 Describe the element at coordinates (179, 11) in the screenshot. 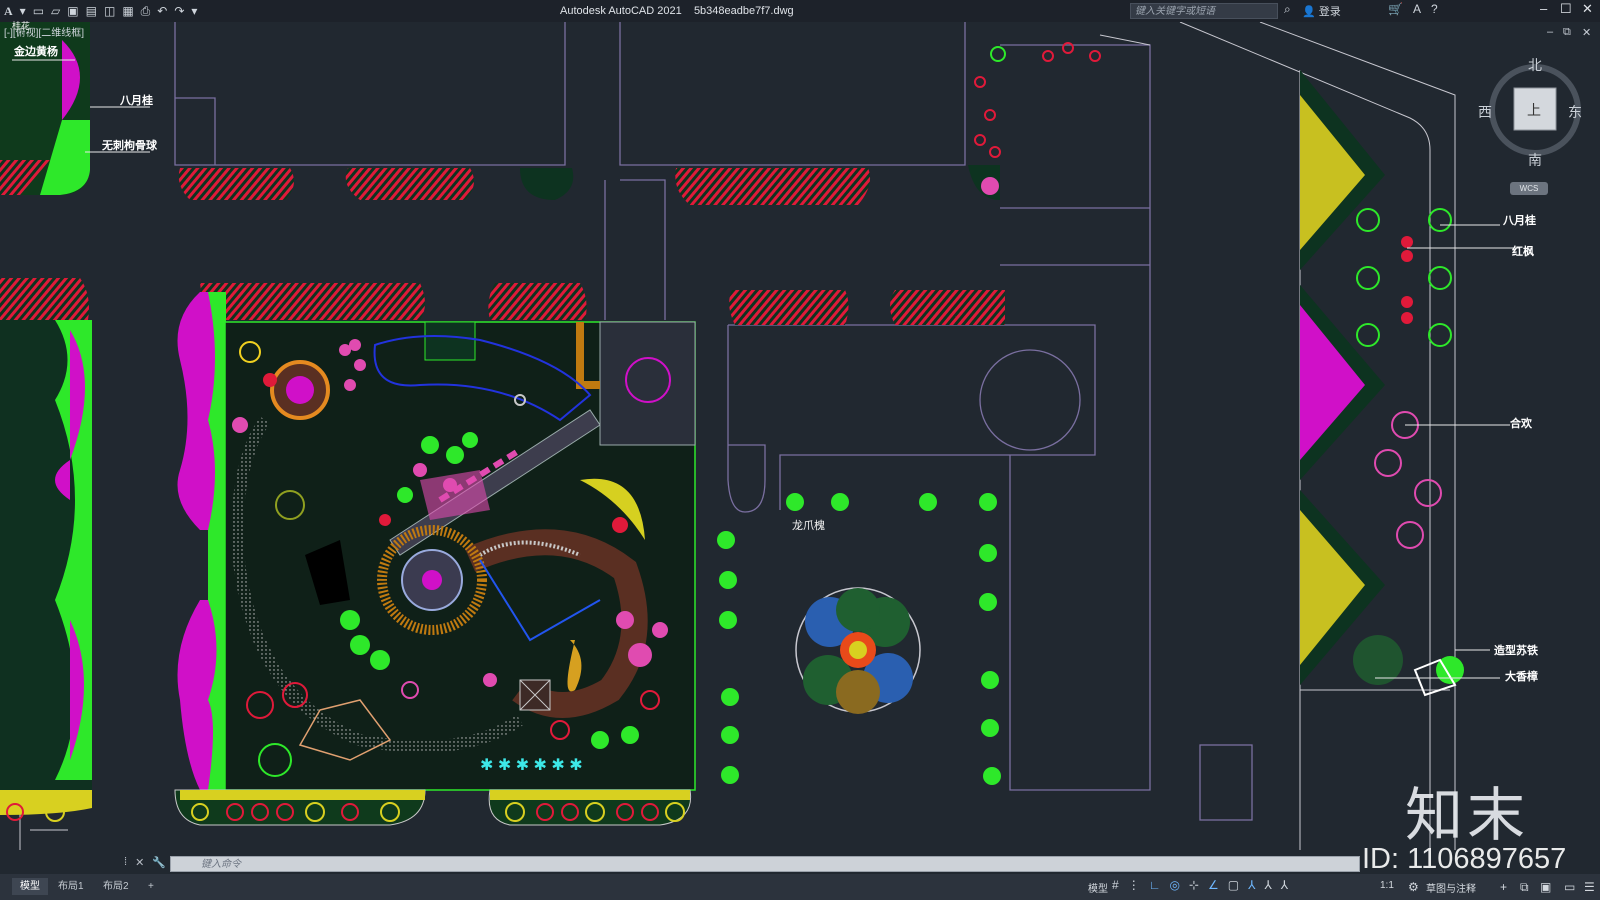

I see `redo-icon: ↷` at that location.